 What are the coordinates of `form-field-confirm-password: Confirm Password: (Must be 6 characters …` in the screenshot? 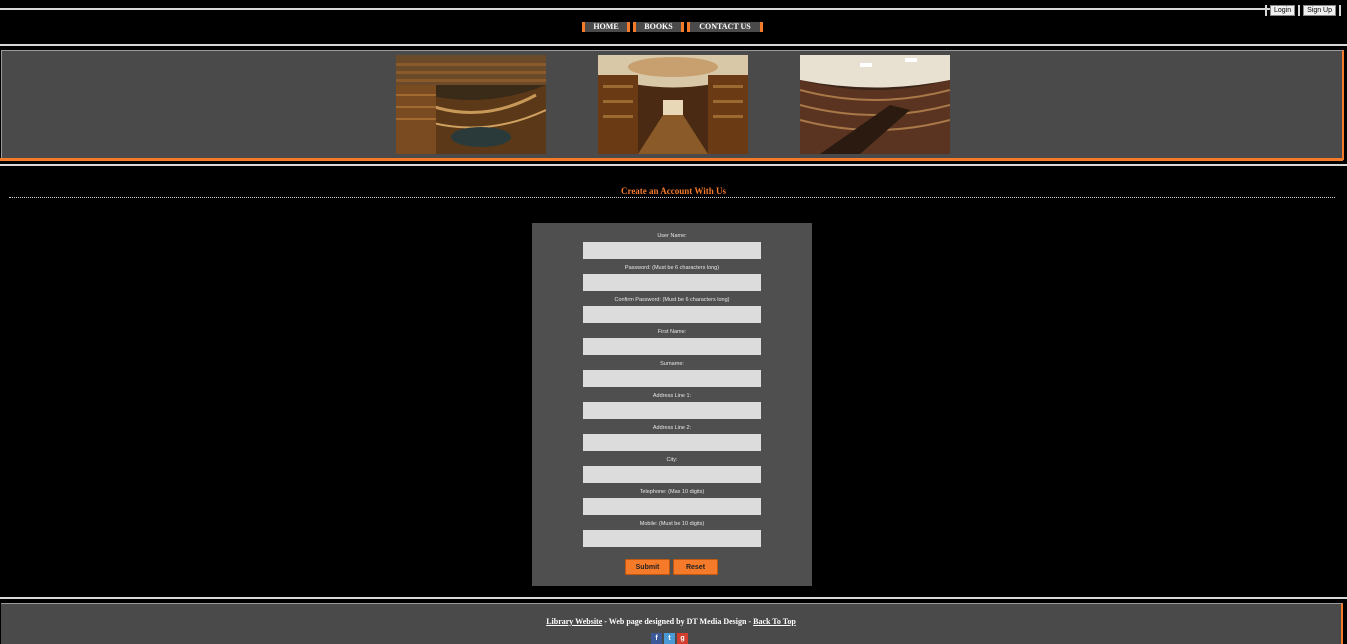 It's located at (672, 310).